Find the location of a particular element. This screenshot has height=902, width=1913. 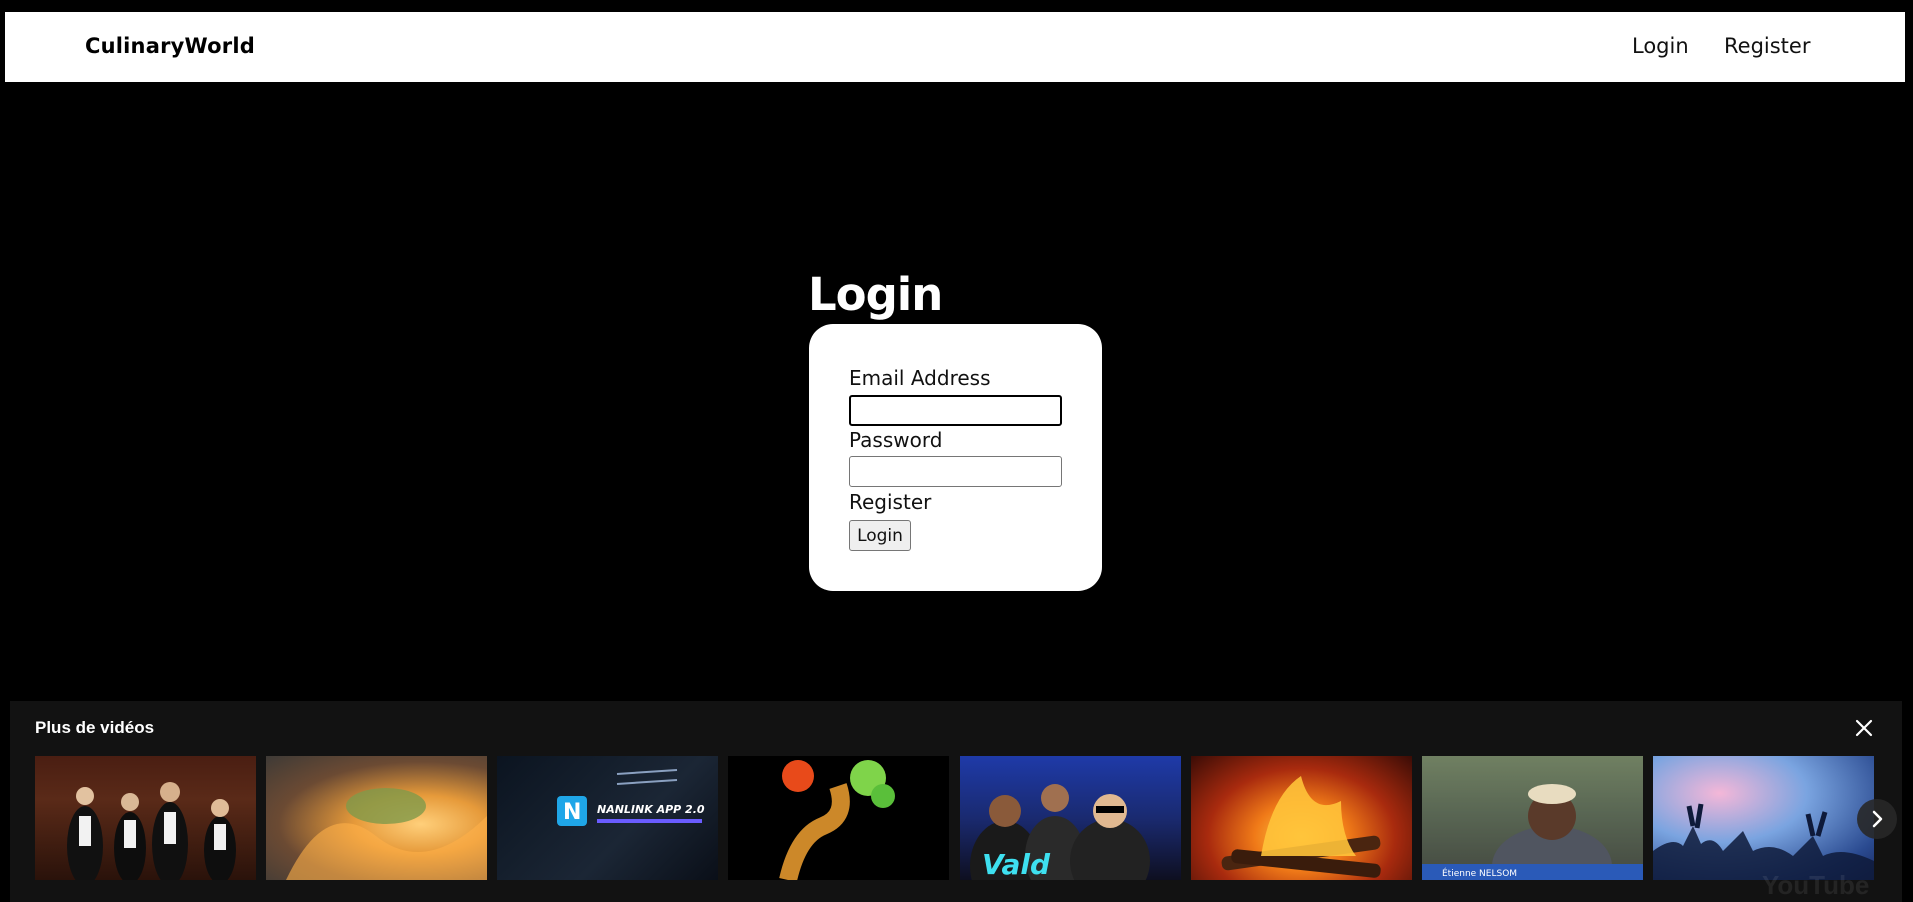

close-icon is located at coordinates (1864, 728).